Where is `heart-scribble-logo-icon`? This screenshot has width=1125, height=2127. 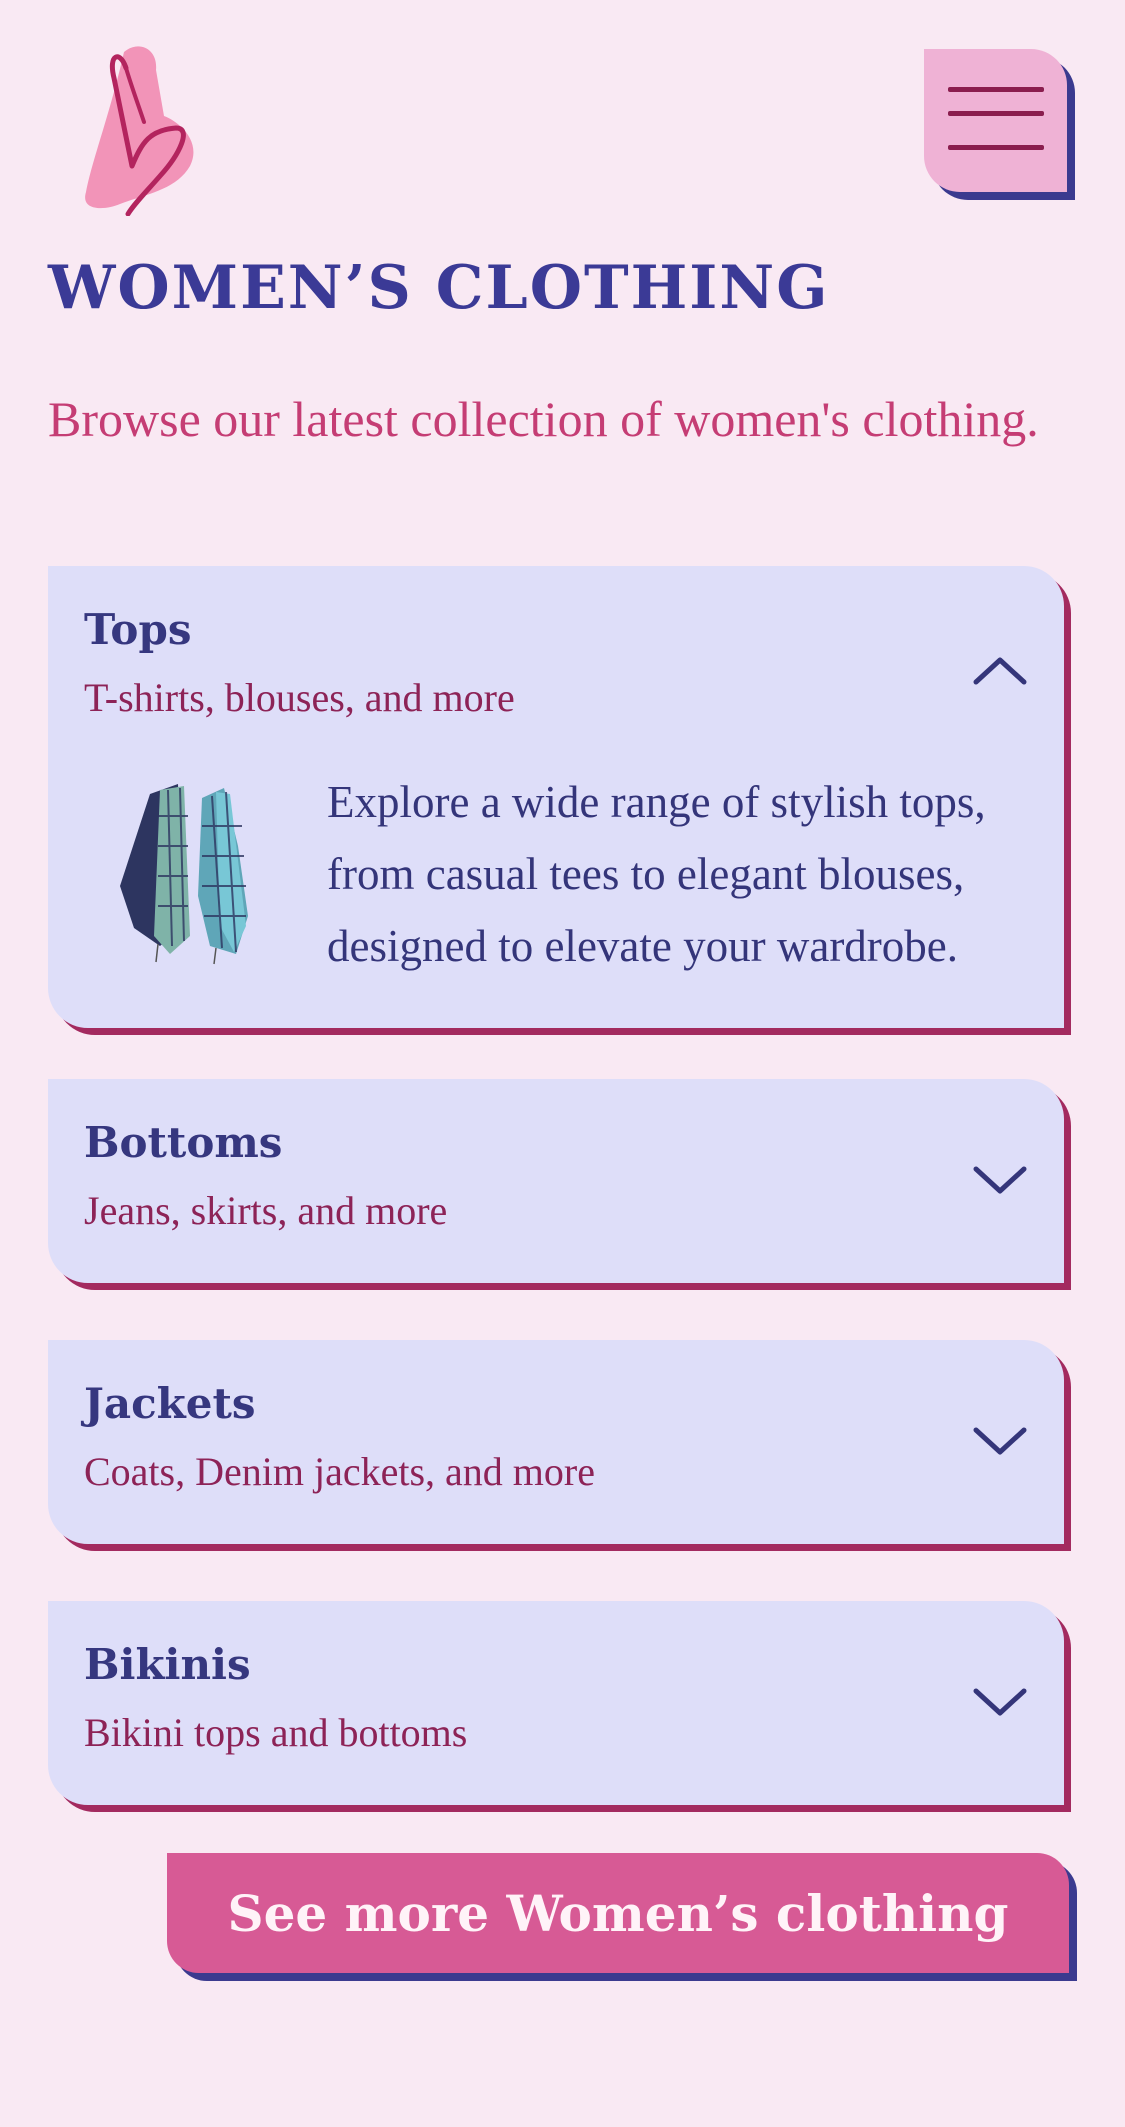 heart-scribble-logo-icon is located at coordinates (139, 131).